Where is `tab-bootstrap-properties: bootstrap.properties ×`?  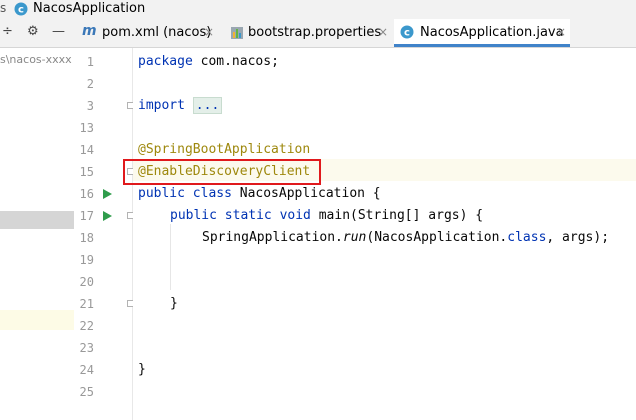
tab-bootstrap-properties: bootstrap.properties × is located at coordinates (309, 33).